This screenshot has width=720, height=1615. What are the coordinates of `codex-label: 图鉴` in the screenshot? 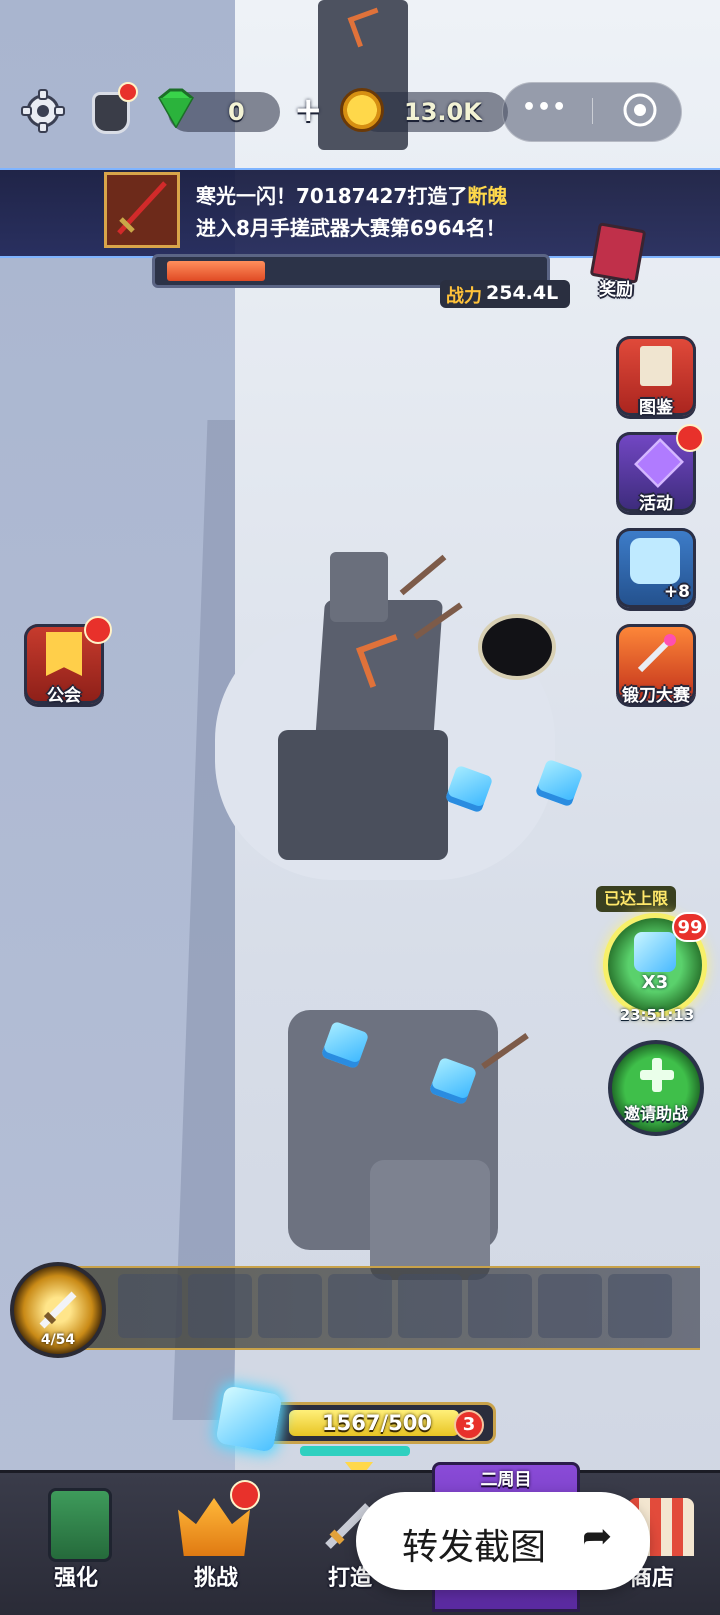 It's located at (656, 408).